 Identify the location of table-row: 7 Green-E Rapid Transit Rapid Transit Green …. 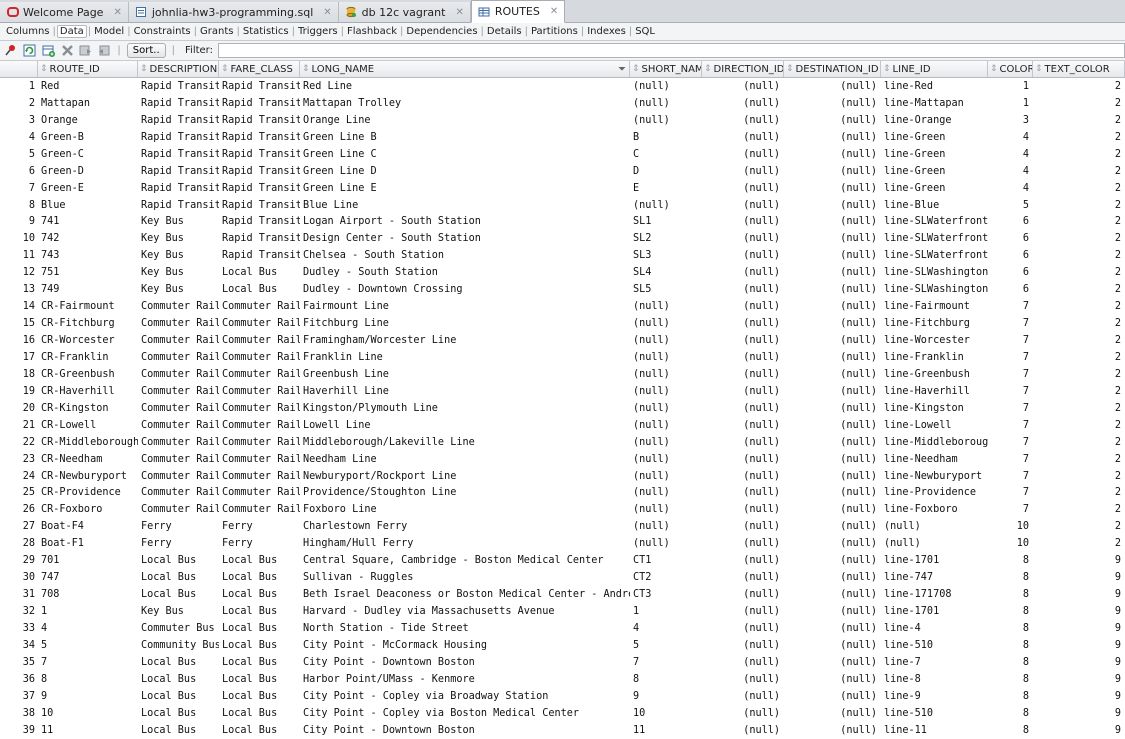
(562, 188).